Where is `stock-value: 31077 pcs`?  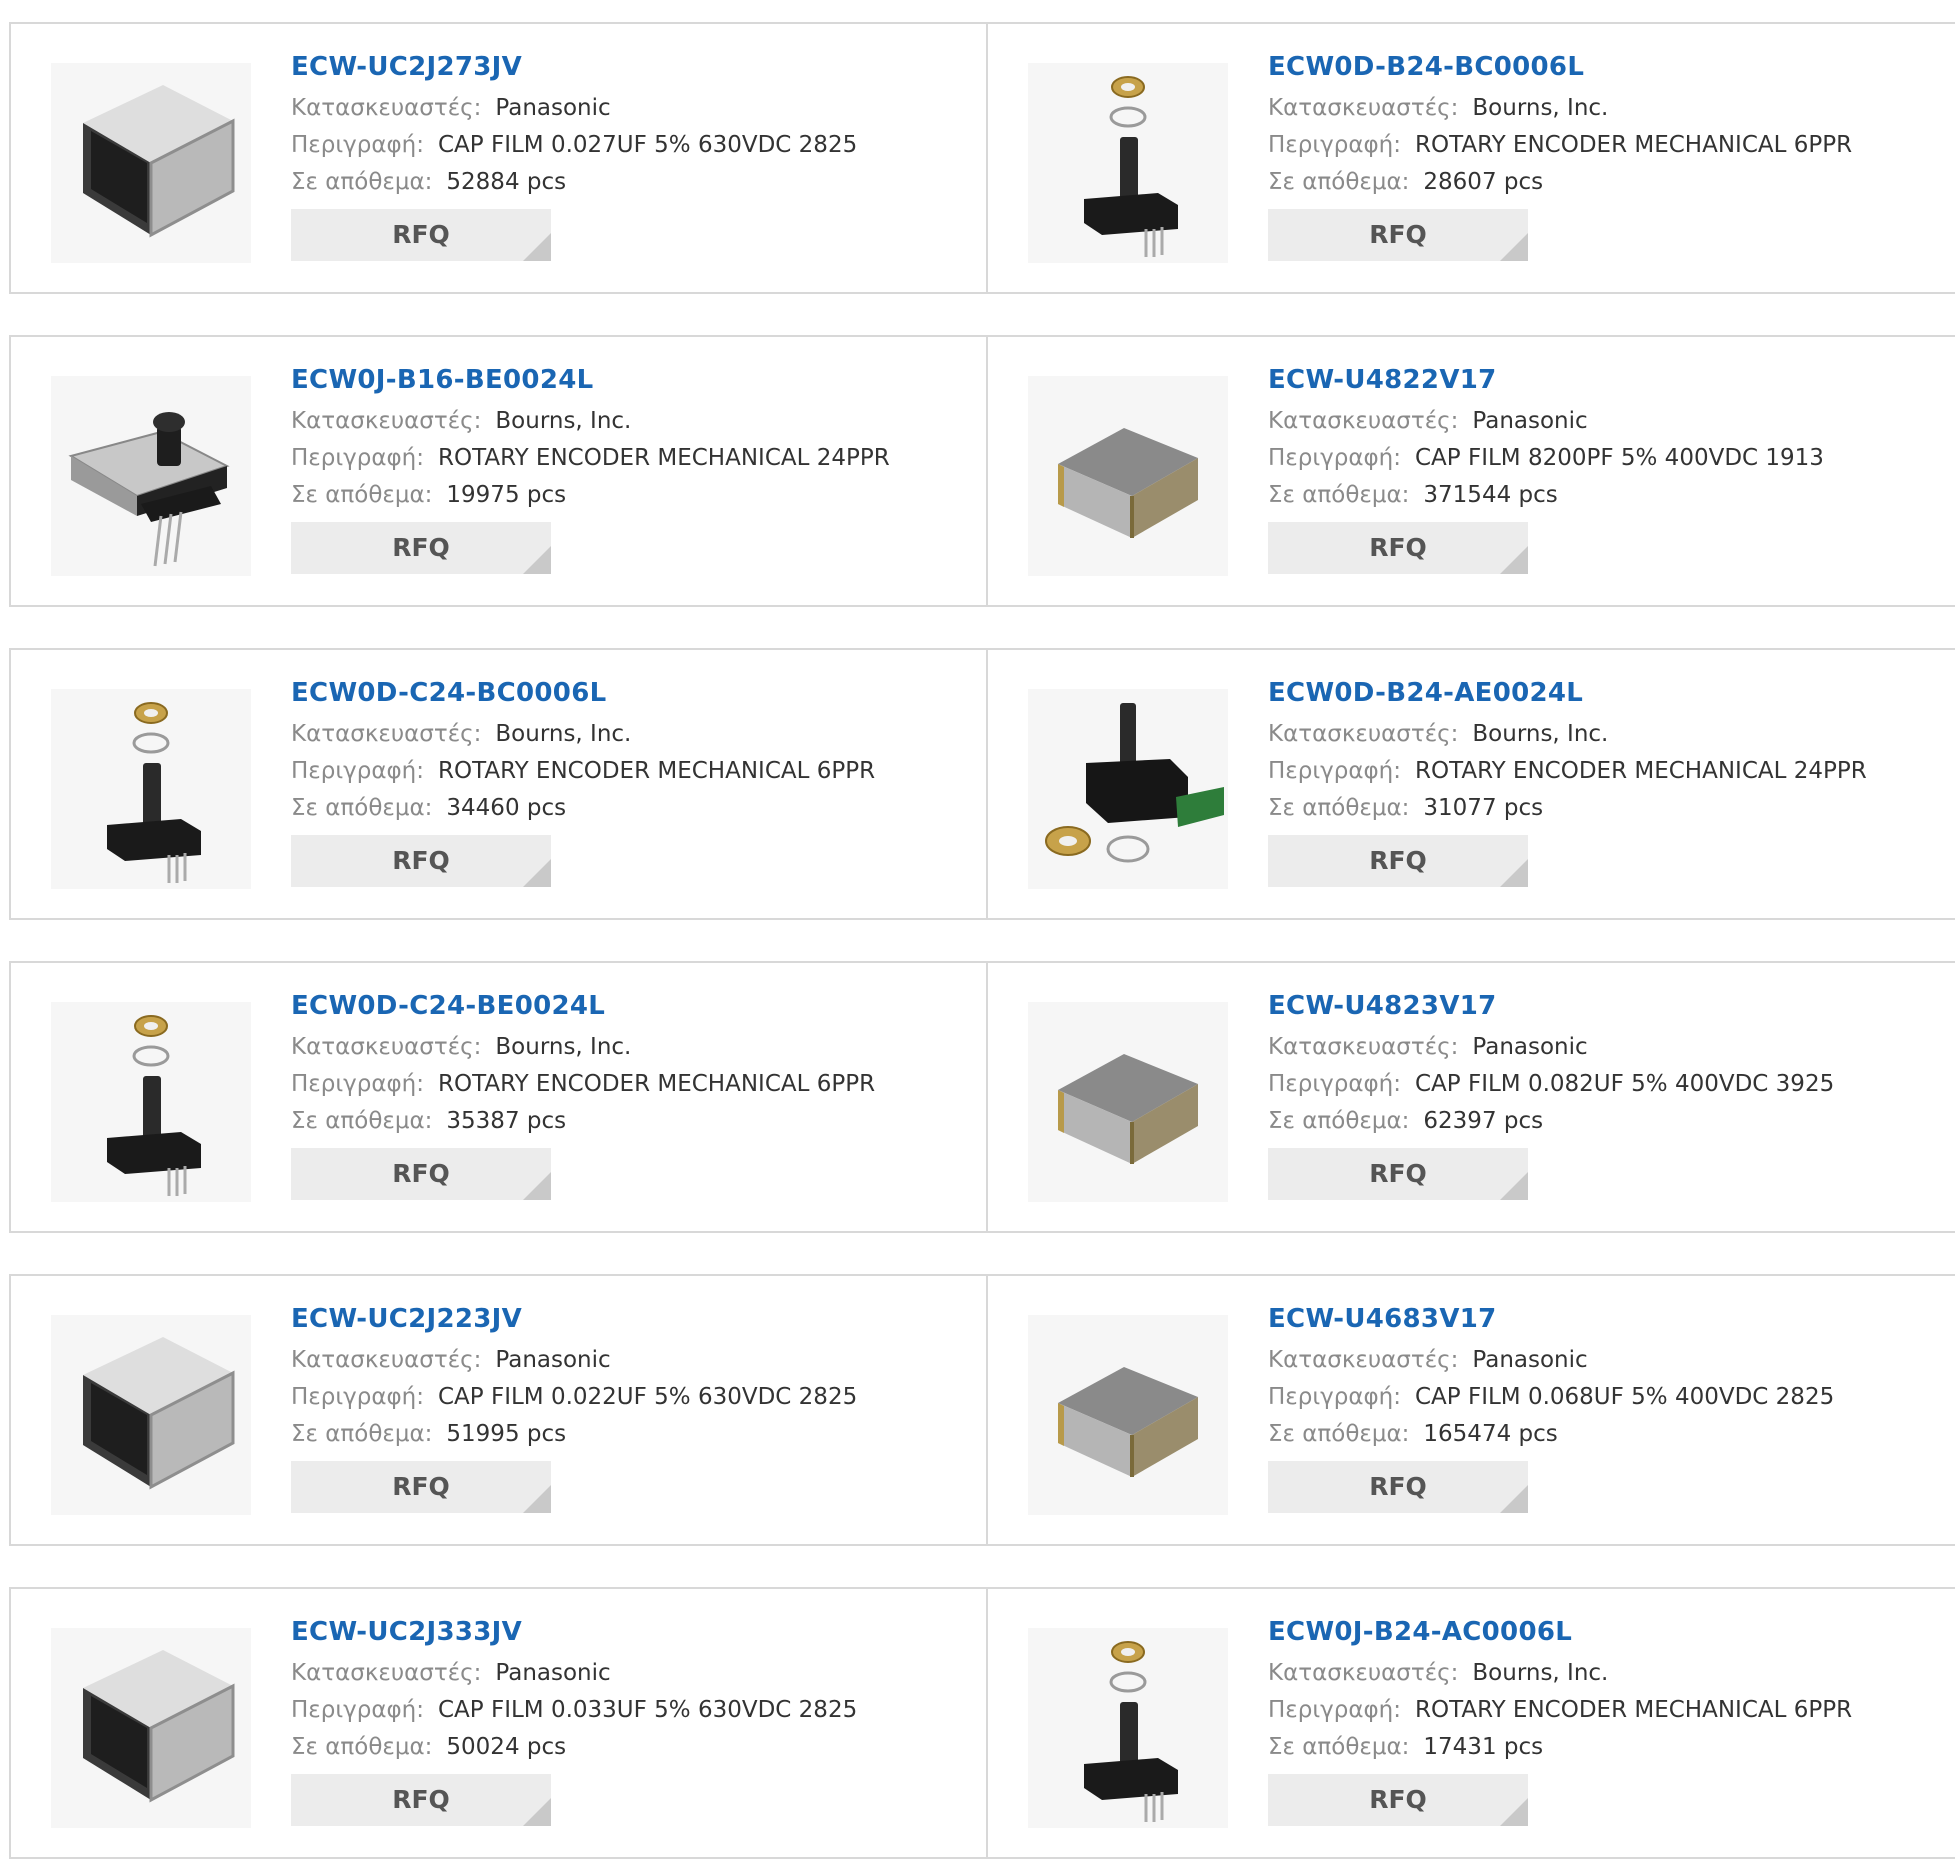 stock-value: 31077 pcs is located at coordinates (1483, 808).